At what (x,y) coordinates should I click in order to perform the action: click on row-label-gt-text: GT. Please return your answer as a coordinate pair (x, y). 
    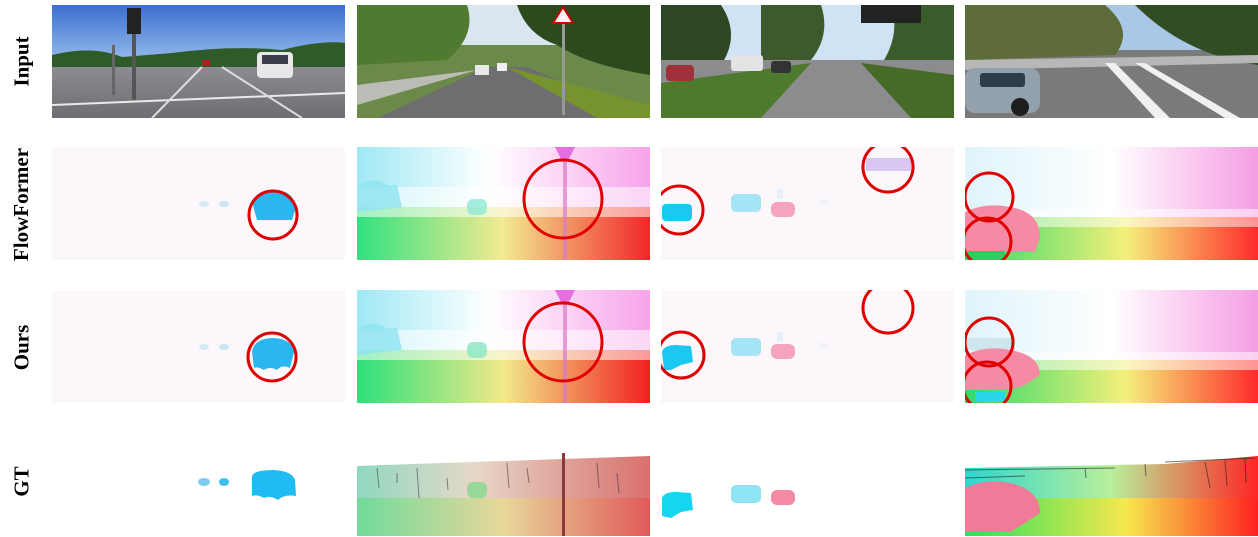
    Looking at the image, I should click on (21, 481).